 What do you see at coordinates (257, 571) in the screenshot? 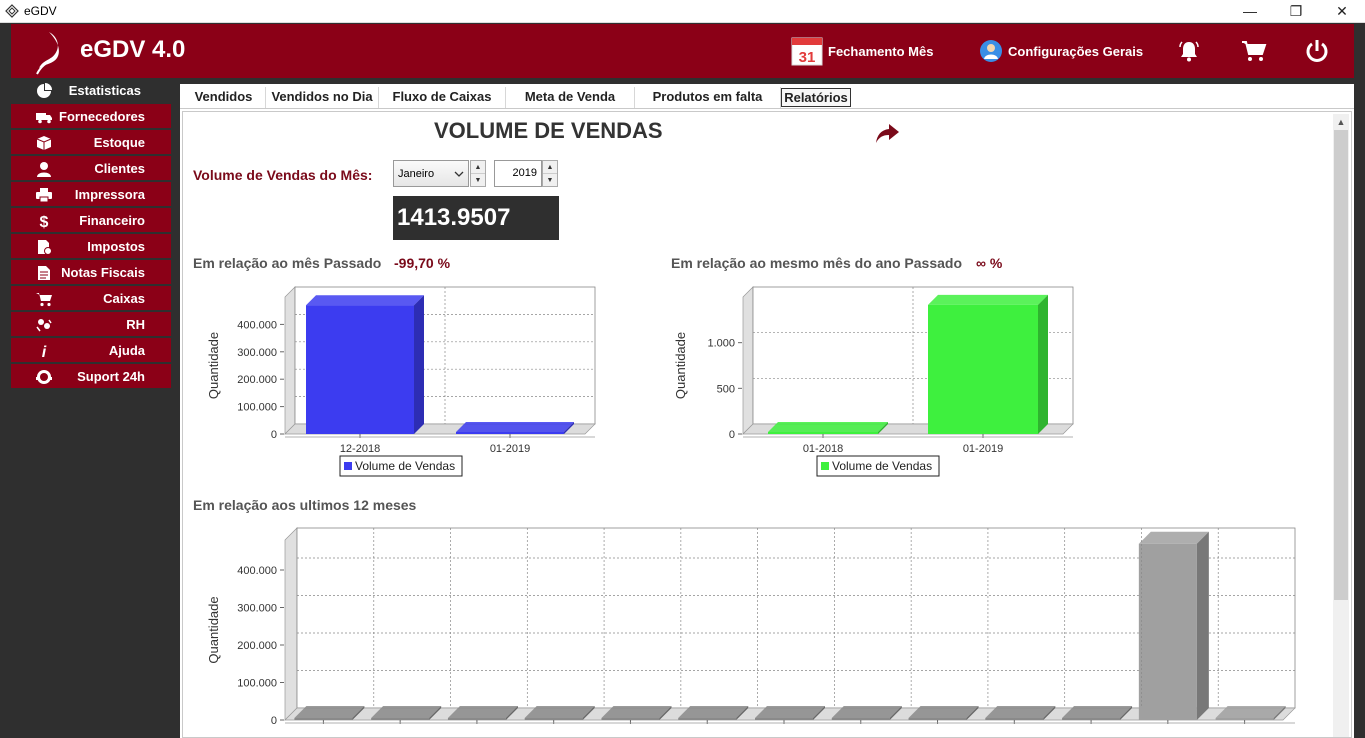
I see `y-tick-label: 400.000` at bounding box center [257, 571].